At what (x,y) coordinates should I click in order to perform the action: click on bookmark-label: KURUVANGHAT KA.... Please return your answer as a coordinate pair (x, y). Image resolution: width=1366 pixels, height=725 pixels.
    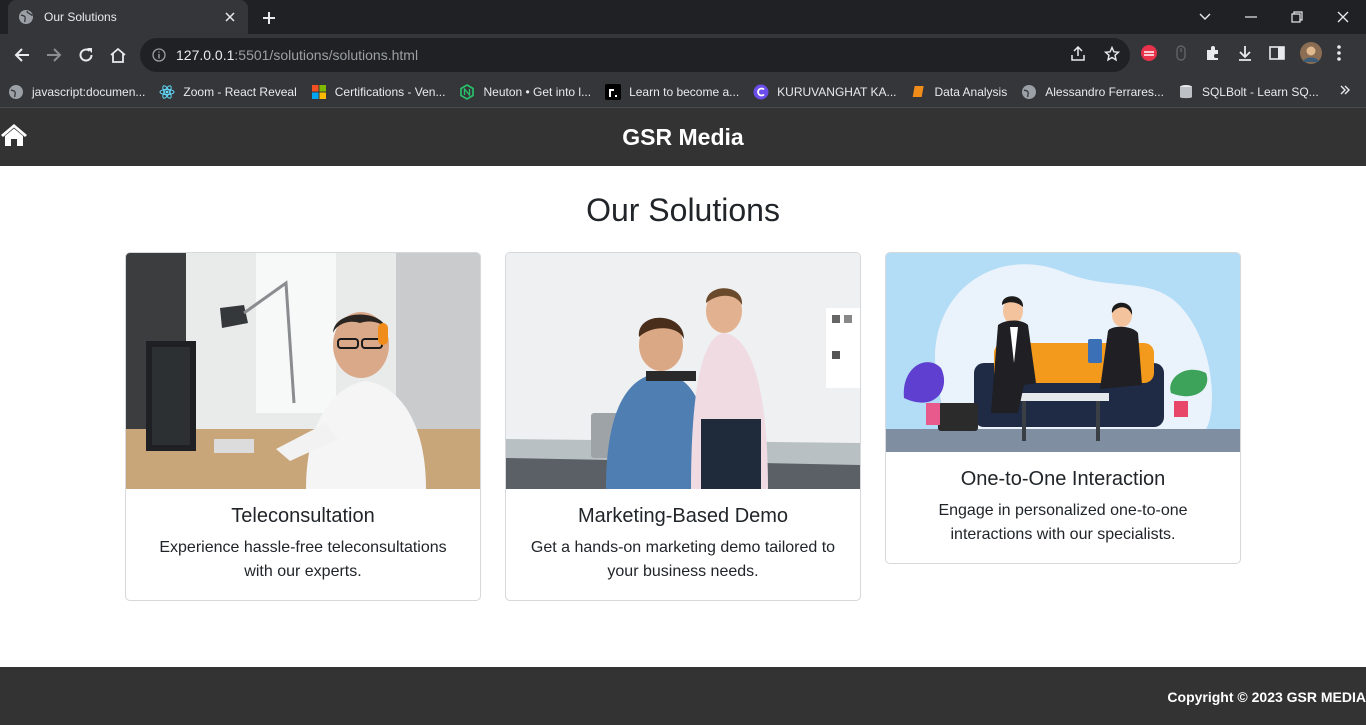
    Looking at the image, I should click on (837, 91).